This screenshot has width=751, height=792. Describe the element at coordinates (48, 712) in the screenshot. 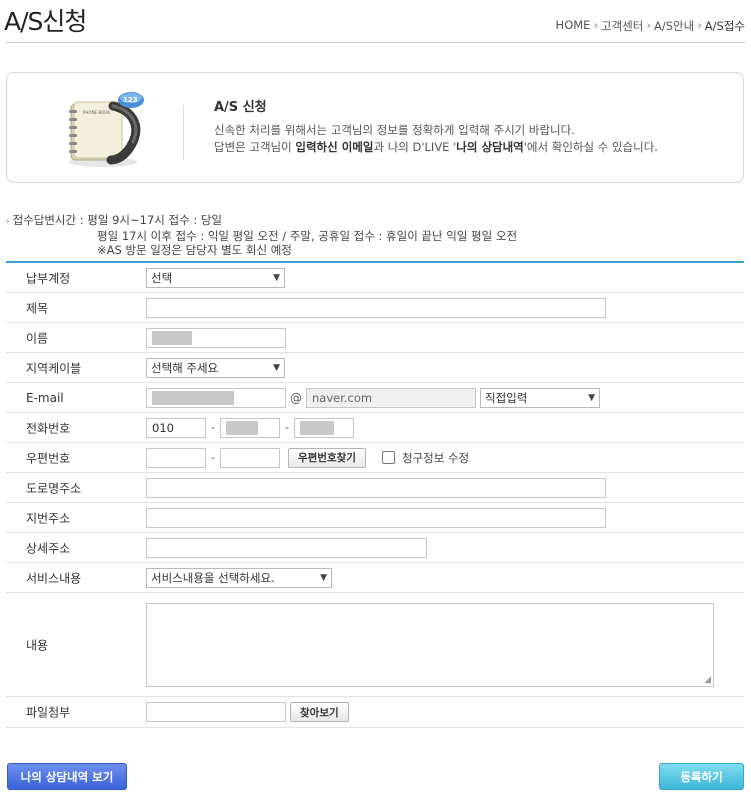

I see `attachment-label: 파일첨부` at that location.